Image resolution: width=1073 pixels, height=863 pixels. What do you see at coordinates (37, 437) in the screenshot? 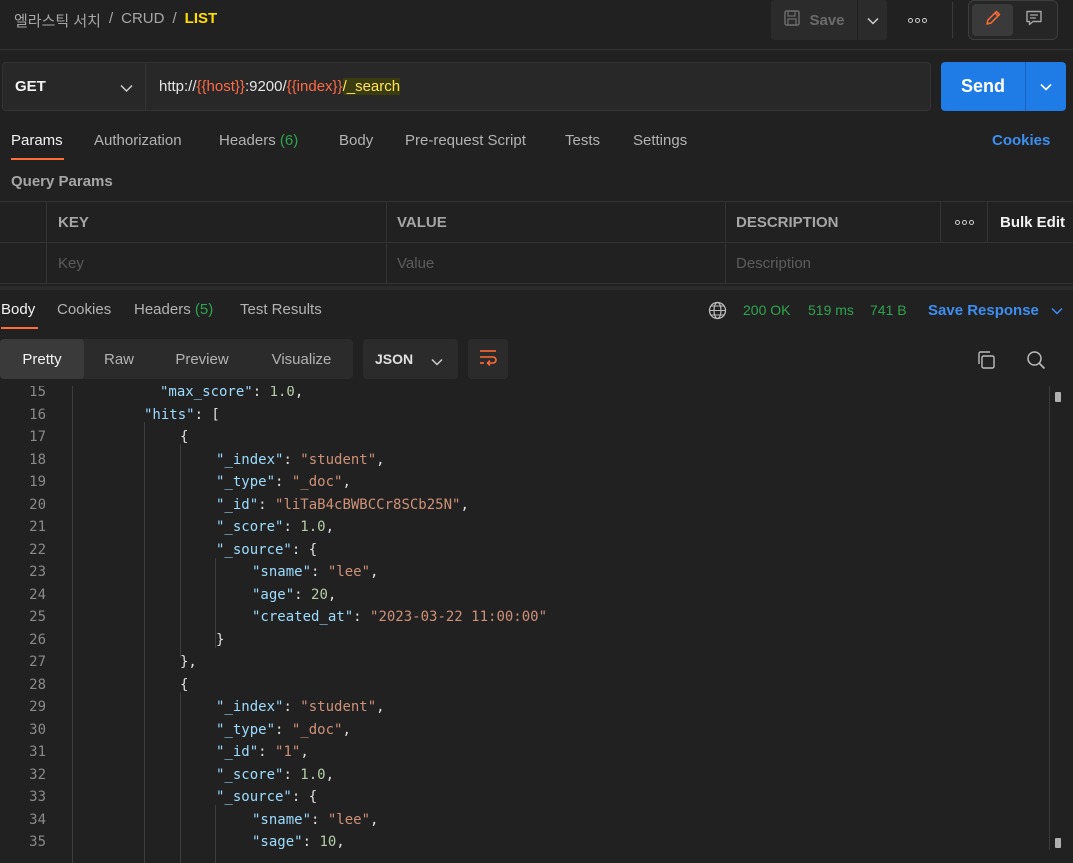
I see `line-number: 17` at bounding box center [37, 437].